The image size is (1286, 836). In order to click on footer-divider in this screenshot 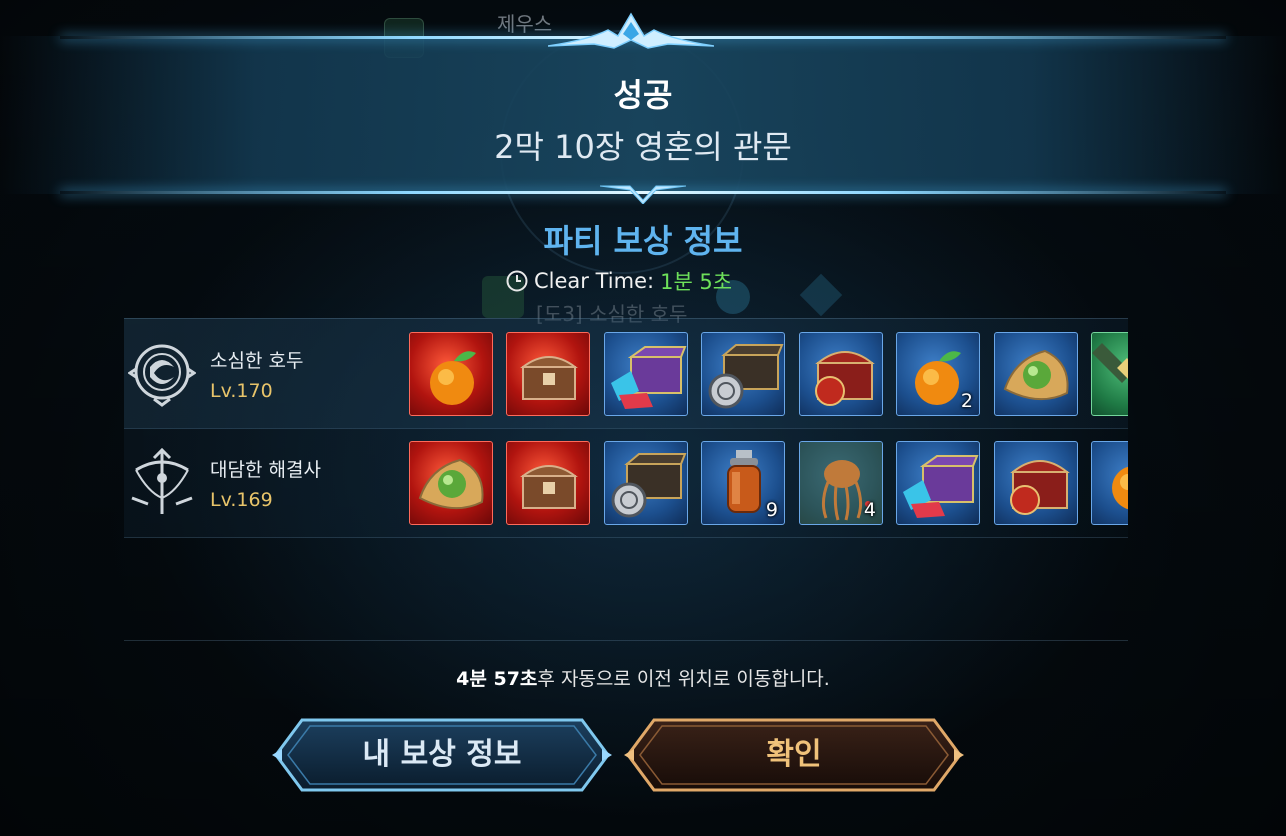, I will do `click(626, 640)`.